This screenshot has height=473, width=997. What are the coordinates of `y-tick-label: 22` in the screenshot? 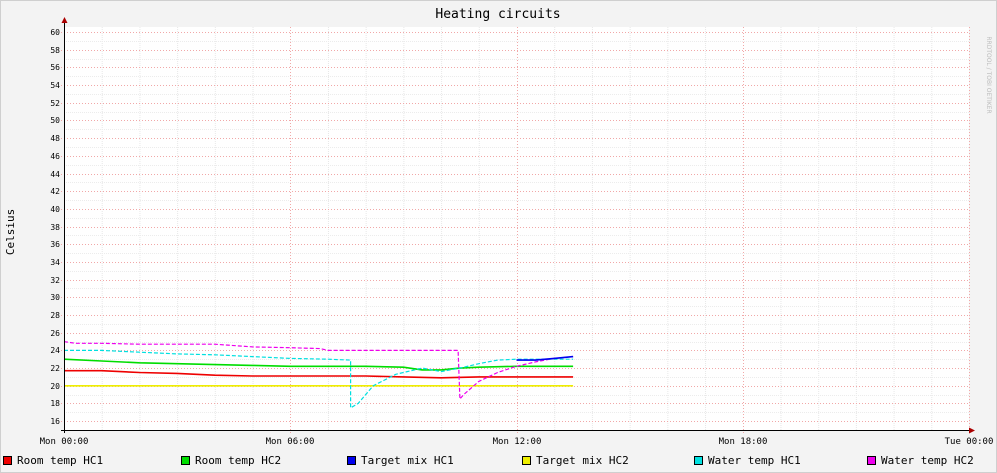 It's located at (55, 368).